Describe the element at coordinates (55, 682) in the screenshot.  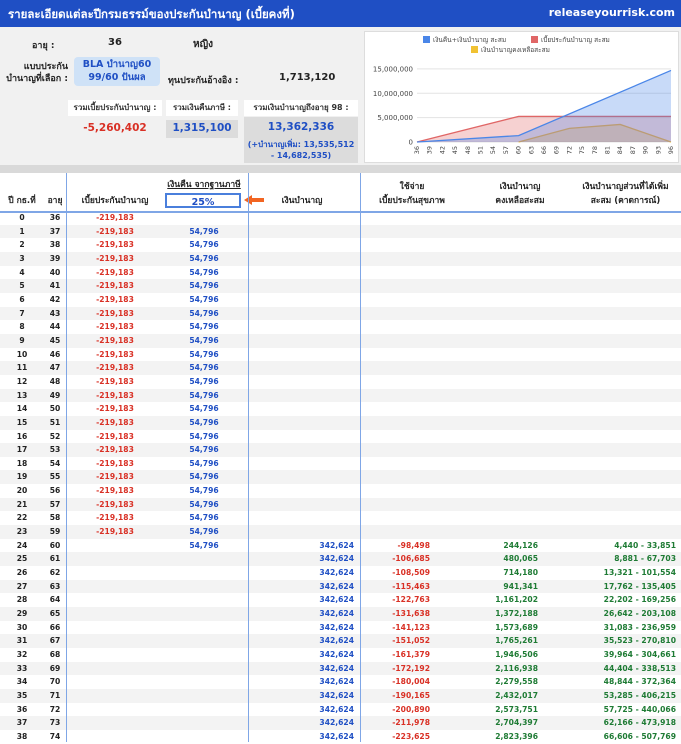
I see `cell-age: 70` at that location.